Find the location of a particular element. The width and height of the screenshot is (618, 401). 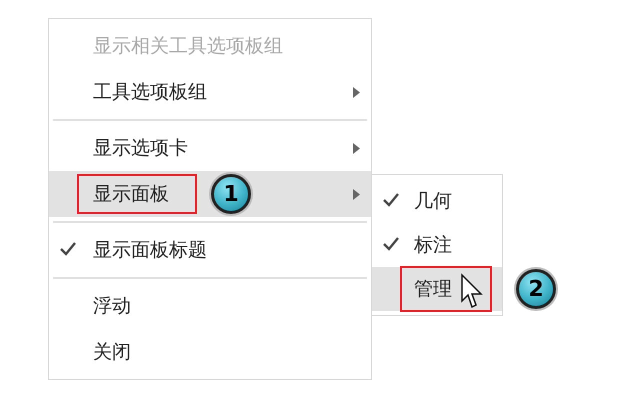

menu-item: 显示选项卡 is located at coordinates (210, 148).